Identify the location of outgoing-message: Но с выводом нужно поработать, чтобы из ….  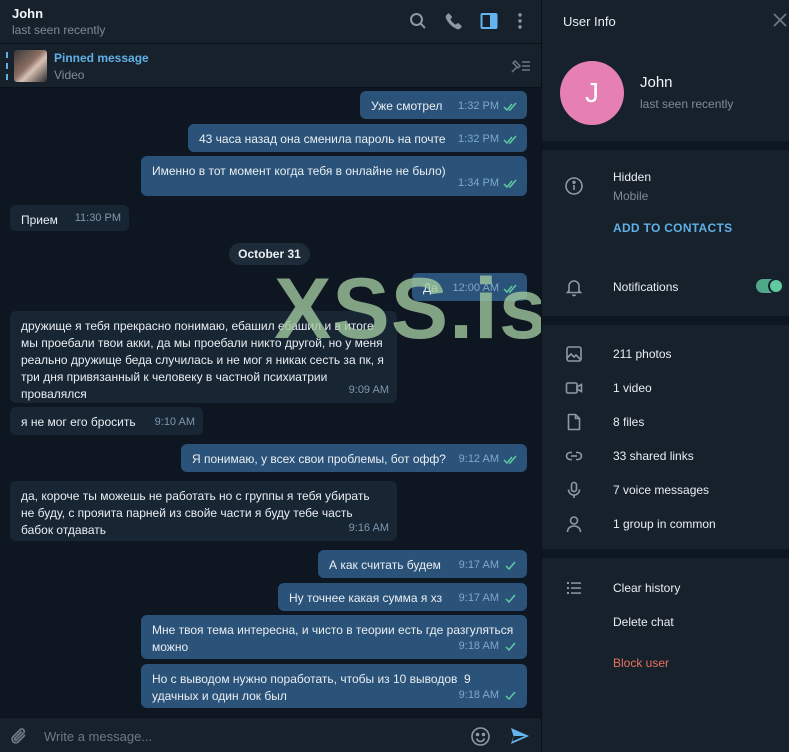
(334, 686).